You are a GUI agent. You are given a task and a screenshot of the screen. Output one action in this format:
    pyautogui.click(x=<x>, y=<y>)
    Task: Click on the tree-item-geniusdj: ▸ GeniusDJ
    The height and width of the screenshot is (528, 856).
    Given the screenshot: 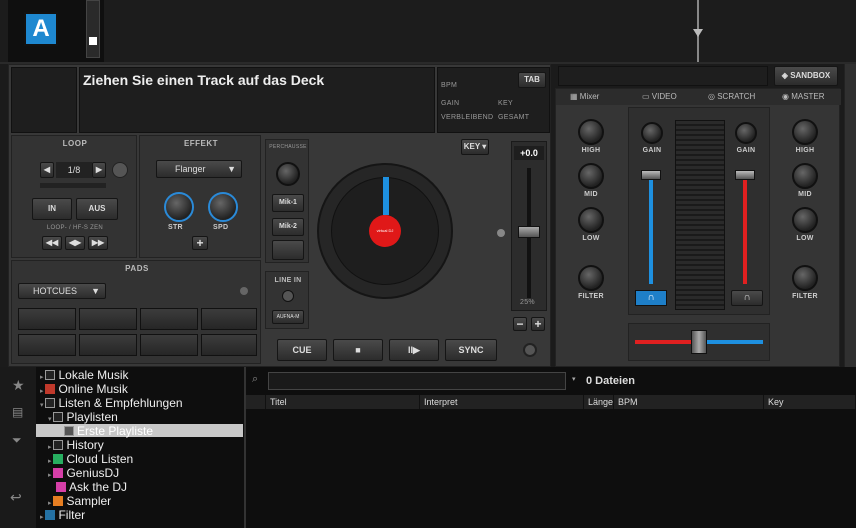 What is the action you would take?
    pyautogui.click(x=83, y=473)
    